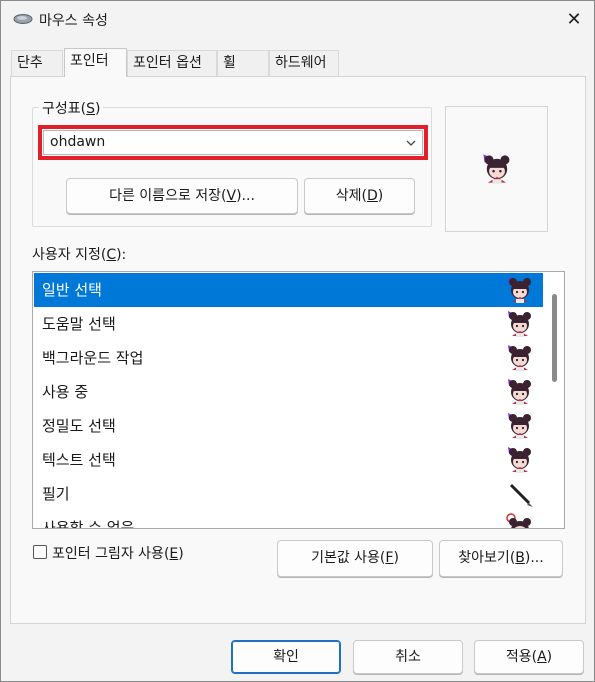 The image size is (595, 682). What do you see at coordinates (288, 426) in the screenshot?
I see `list-item-precision-select: 정밀도 선택` at bounding box center [288, 426].